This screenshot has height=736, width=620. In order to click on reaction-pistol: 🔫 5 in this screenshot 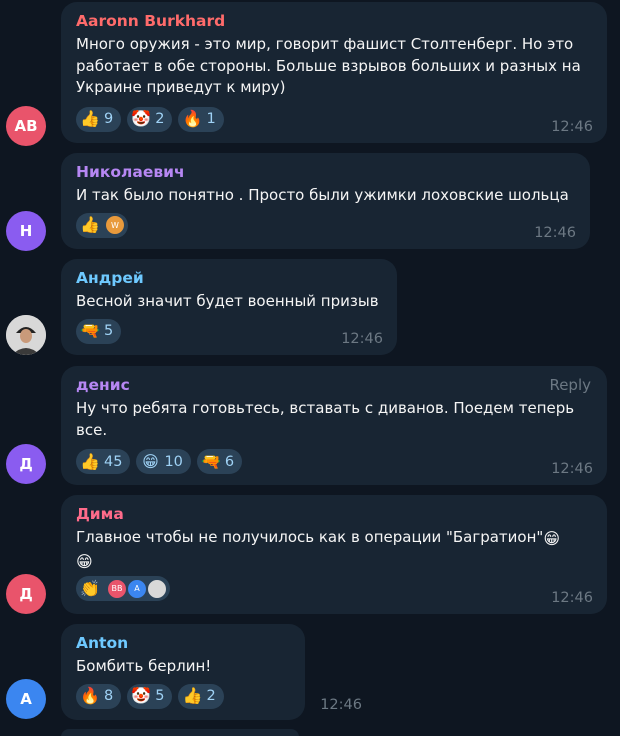, I will do `click(99, 331)`.